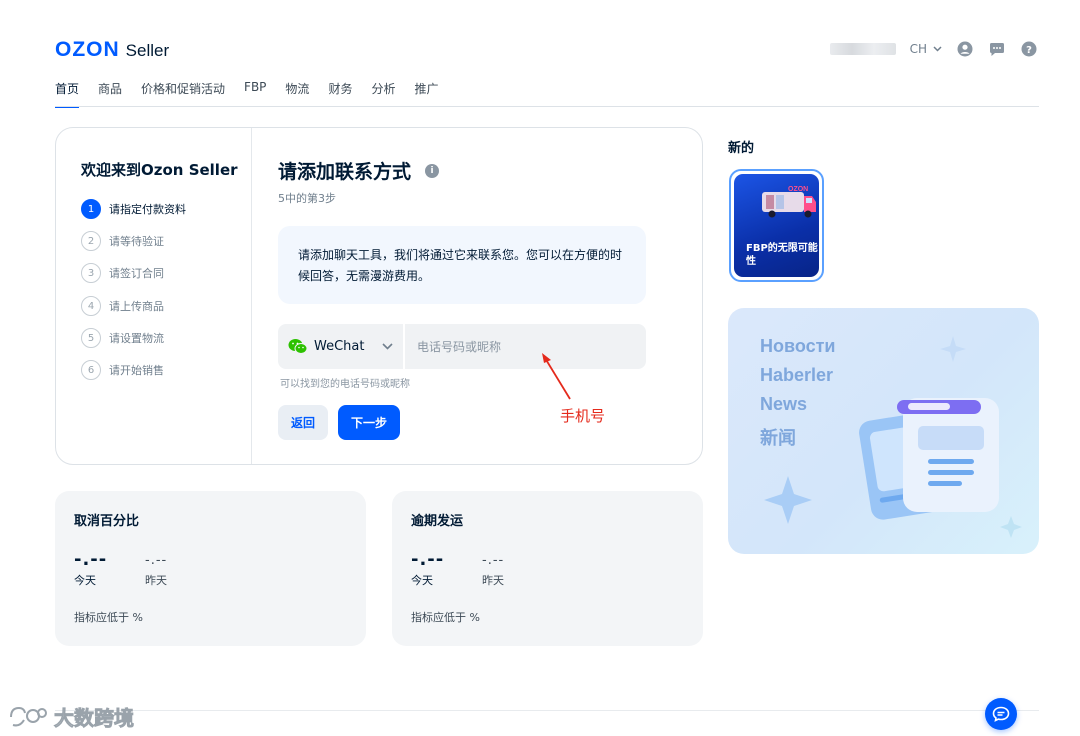 The width and height of the screenshot is (1080, 736). Describe the element at coordinates (782, 255) in the screenshot. I see `story-title: FBP的无限可能性` at that location.